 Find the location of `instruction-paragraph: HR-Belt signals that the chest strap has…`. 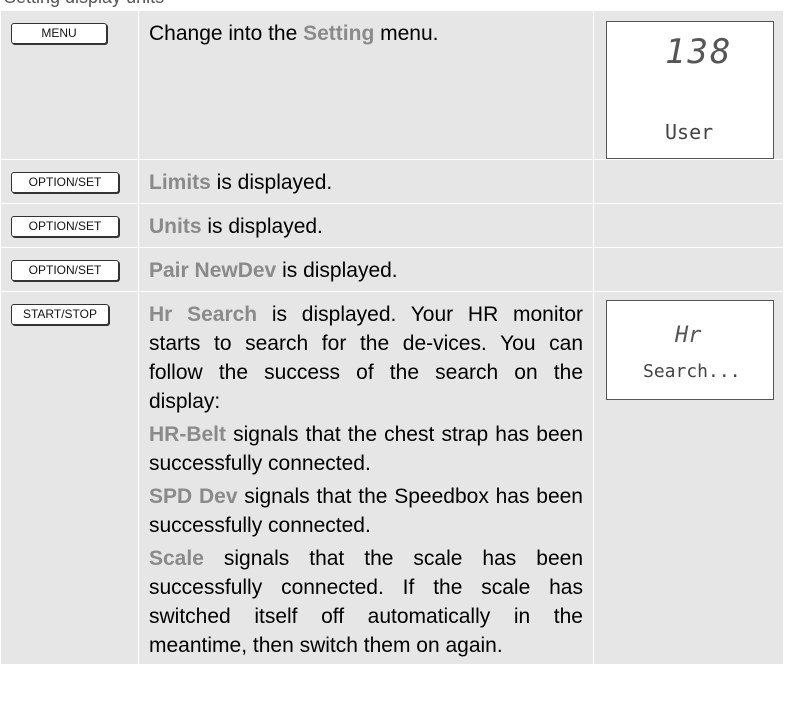

instruction-paragraph: HR-Belt signals that the chest strap has… is located at coordinates (366, 449).